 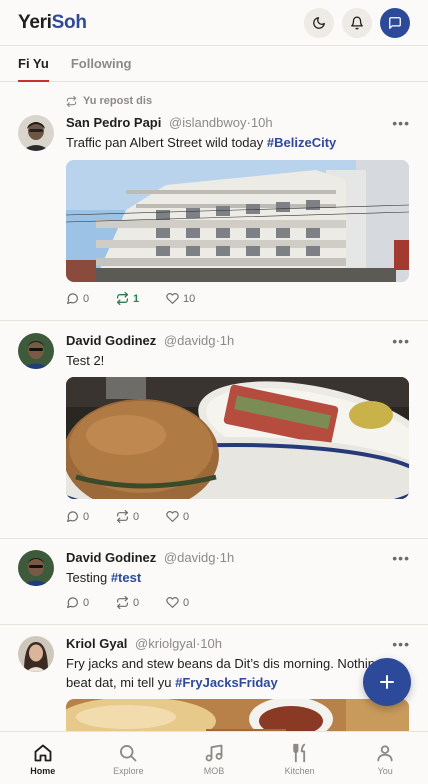 What do you see at coordinates (299, 771) in the screenshot?
I see `nav-label: Kitchen` at bounding box center [299, 771].